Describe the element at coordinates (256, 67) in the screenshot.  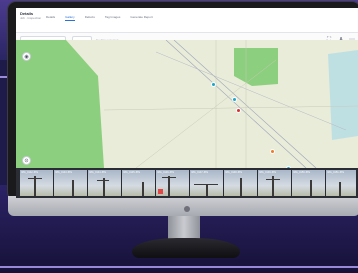
I see `green-field` at that location.